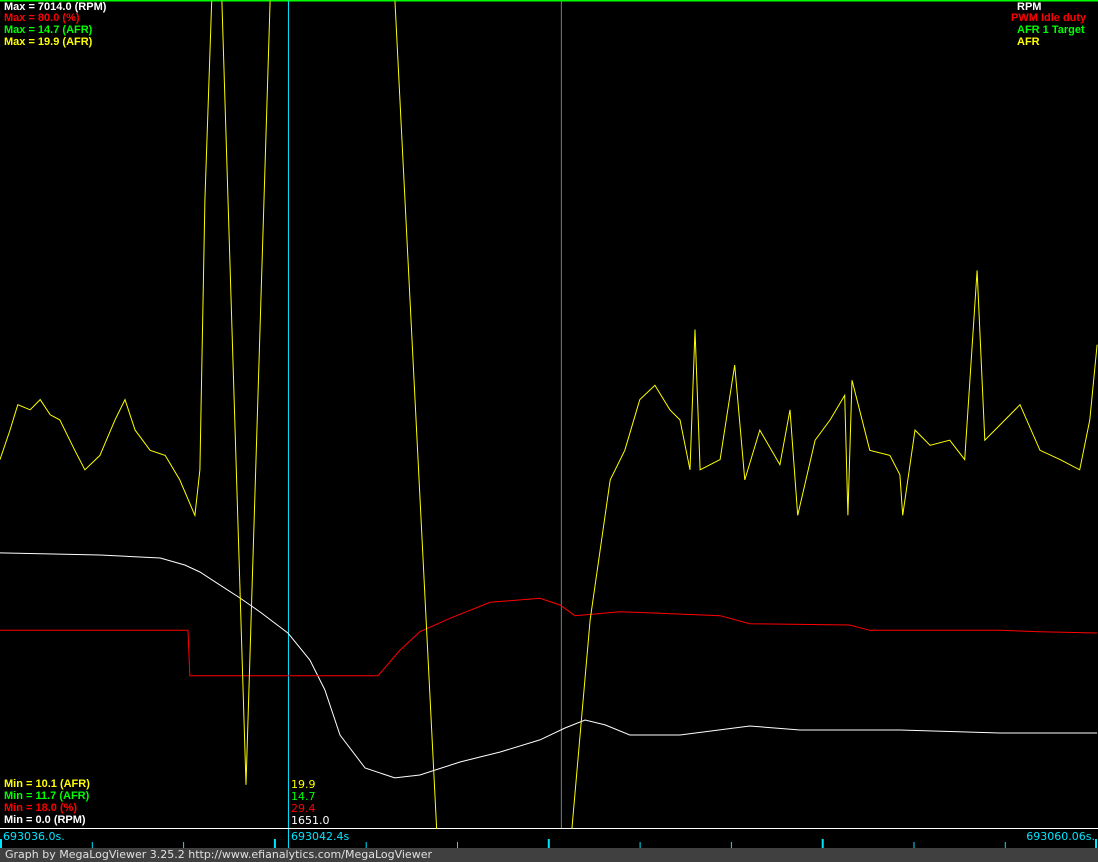 The height and width of the screenshot is (862, 1098). Describe the element at coordinates (41, 808) in the screenshot. I see `min-label-pwm: Min = 18.0 (%)` at that location.